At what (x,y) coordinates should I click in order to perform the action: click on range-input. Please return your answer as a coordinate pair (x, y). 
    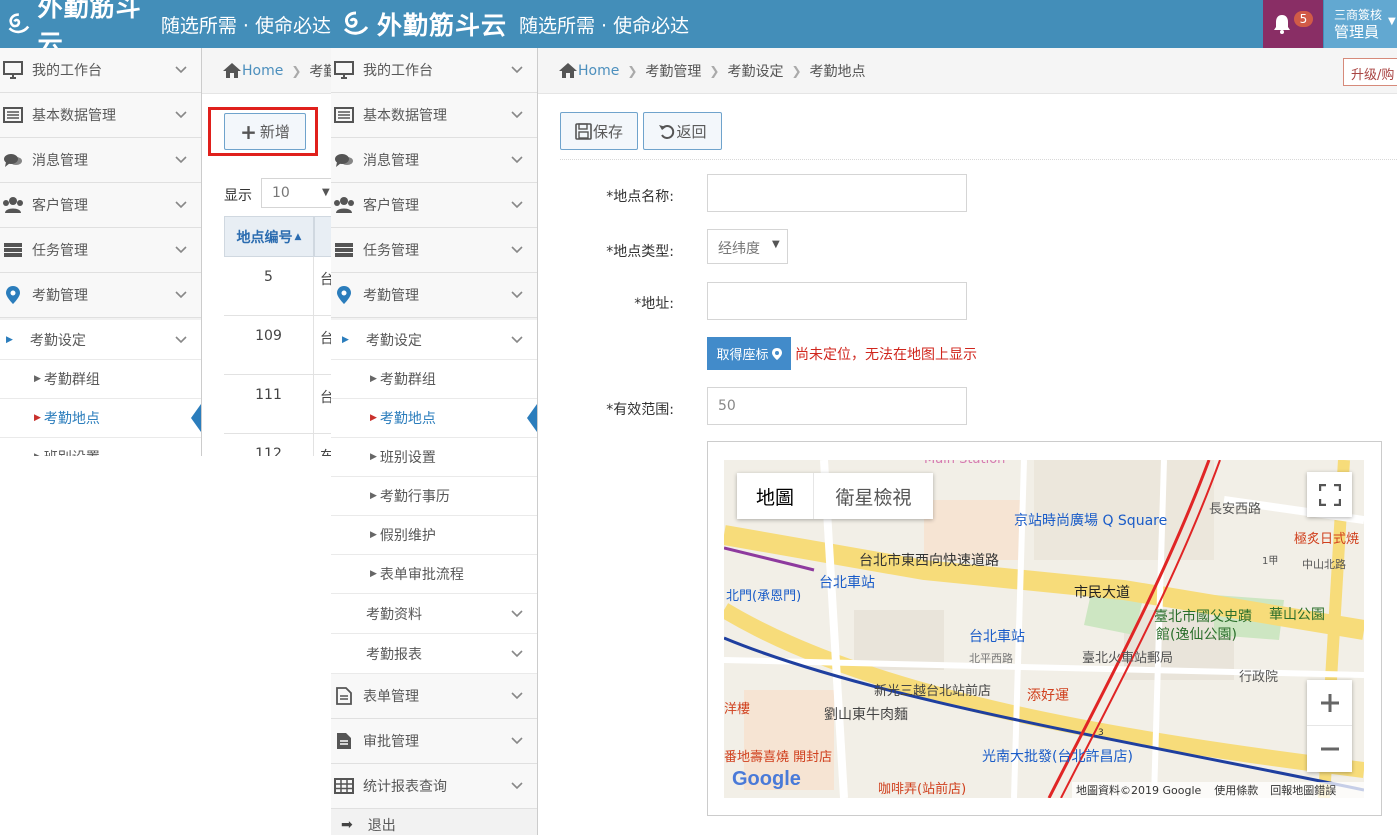
    Looking at the image, I should click on (837, 406).